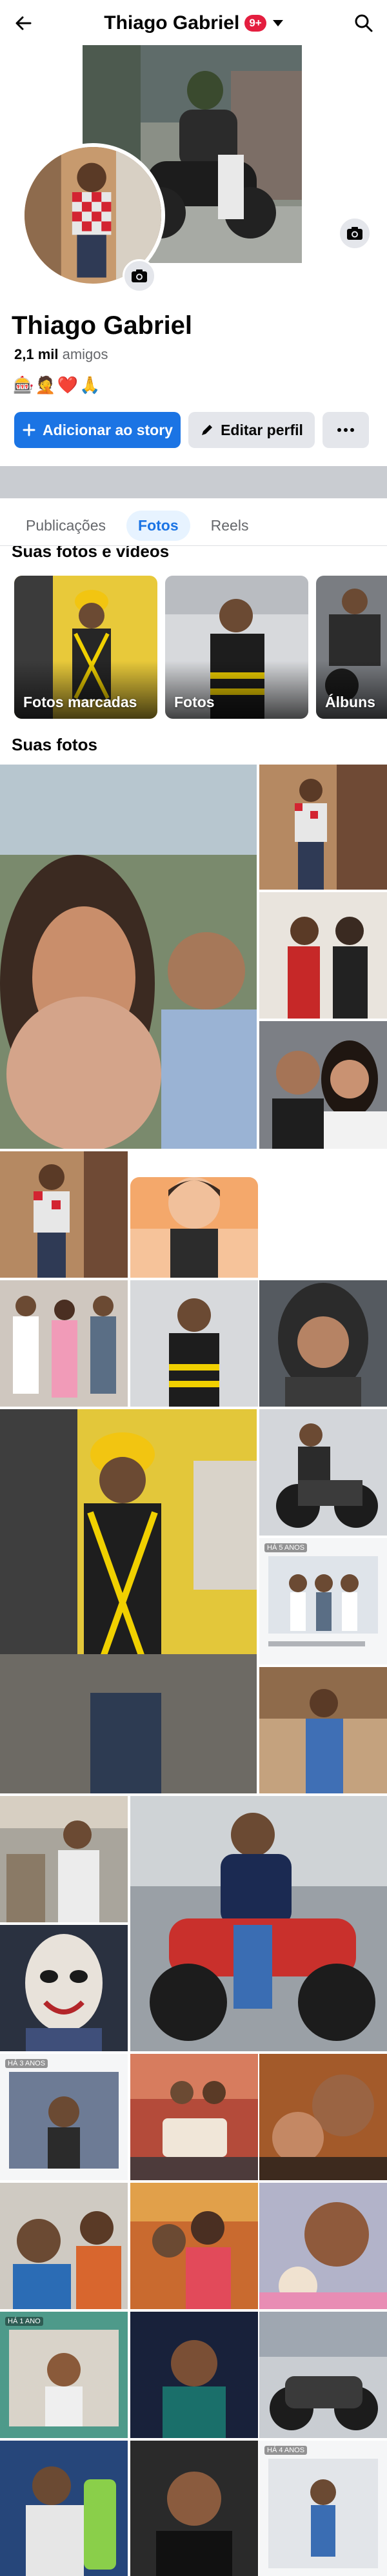  What do you see at coordinates (255, 24) in the screenshot?
I see `notification-badge: 9+` at bounding box center [255, 24].